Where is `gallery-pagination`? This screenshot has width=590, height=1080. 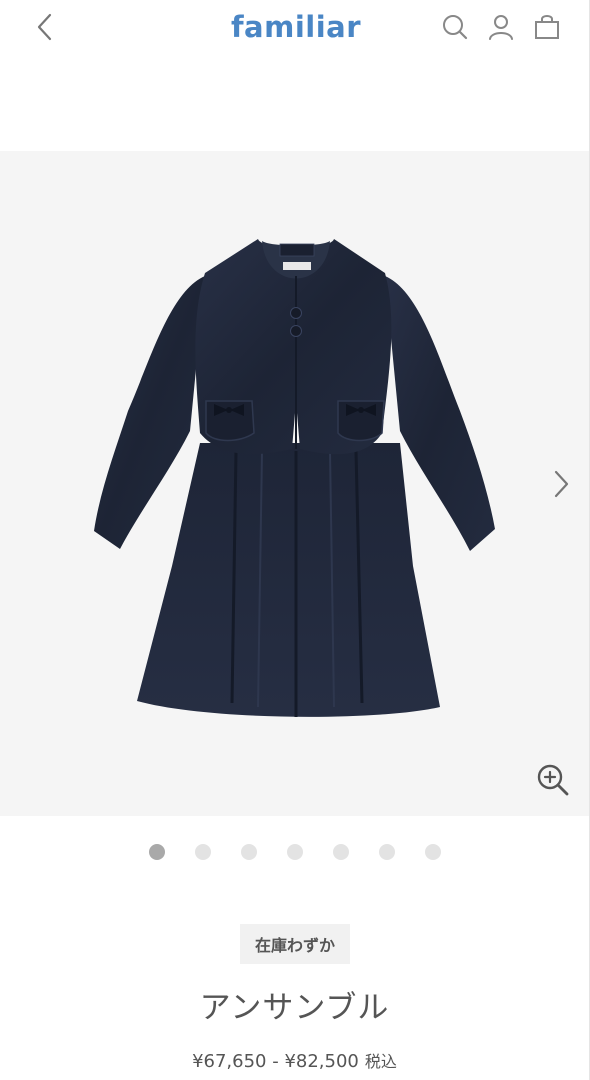 gallery-pagination is located at coordinates (295, 852).